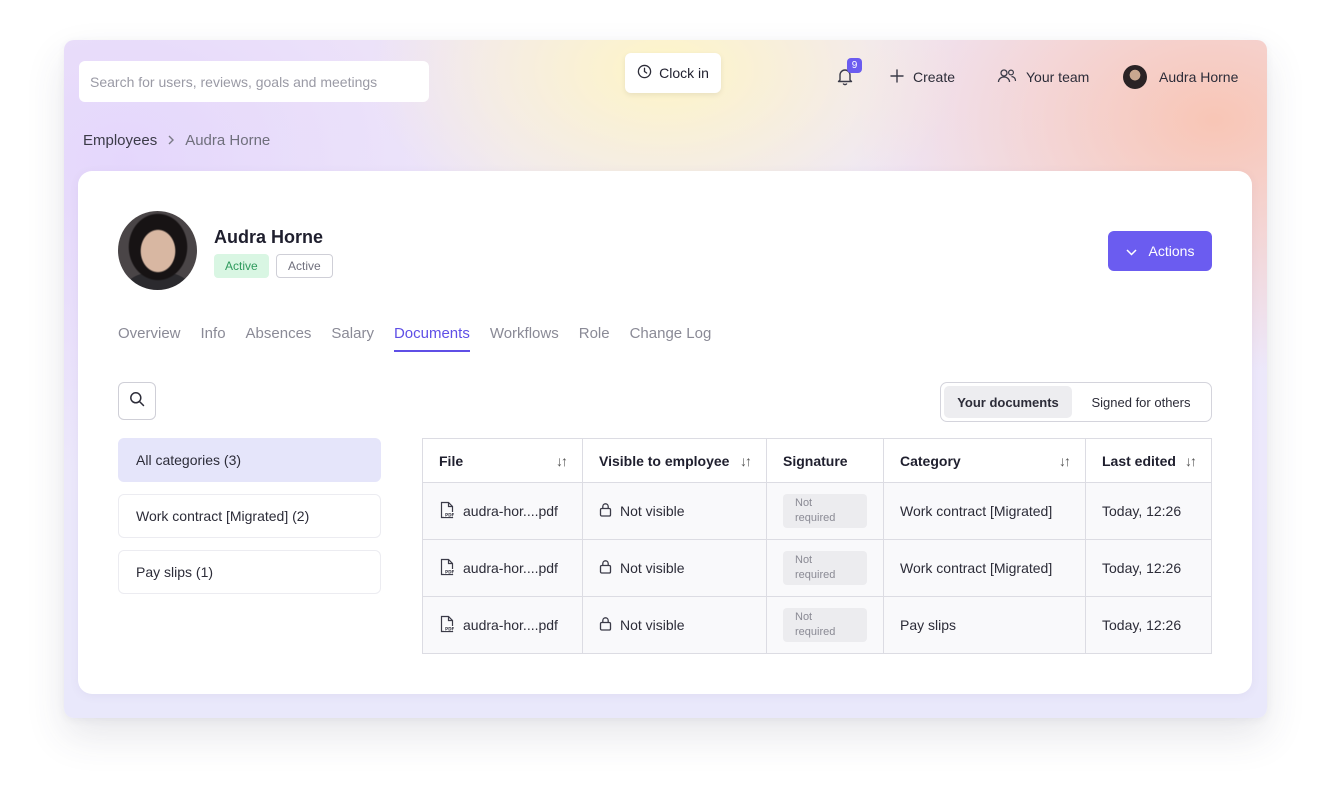  Describe the element at coordinates (176, 140) in the screenshot. I see `breadcrumb: Employees Audra Horne` at that location.